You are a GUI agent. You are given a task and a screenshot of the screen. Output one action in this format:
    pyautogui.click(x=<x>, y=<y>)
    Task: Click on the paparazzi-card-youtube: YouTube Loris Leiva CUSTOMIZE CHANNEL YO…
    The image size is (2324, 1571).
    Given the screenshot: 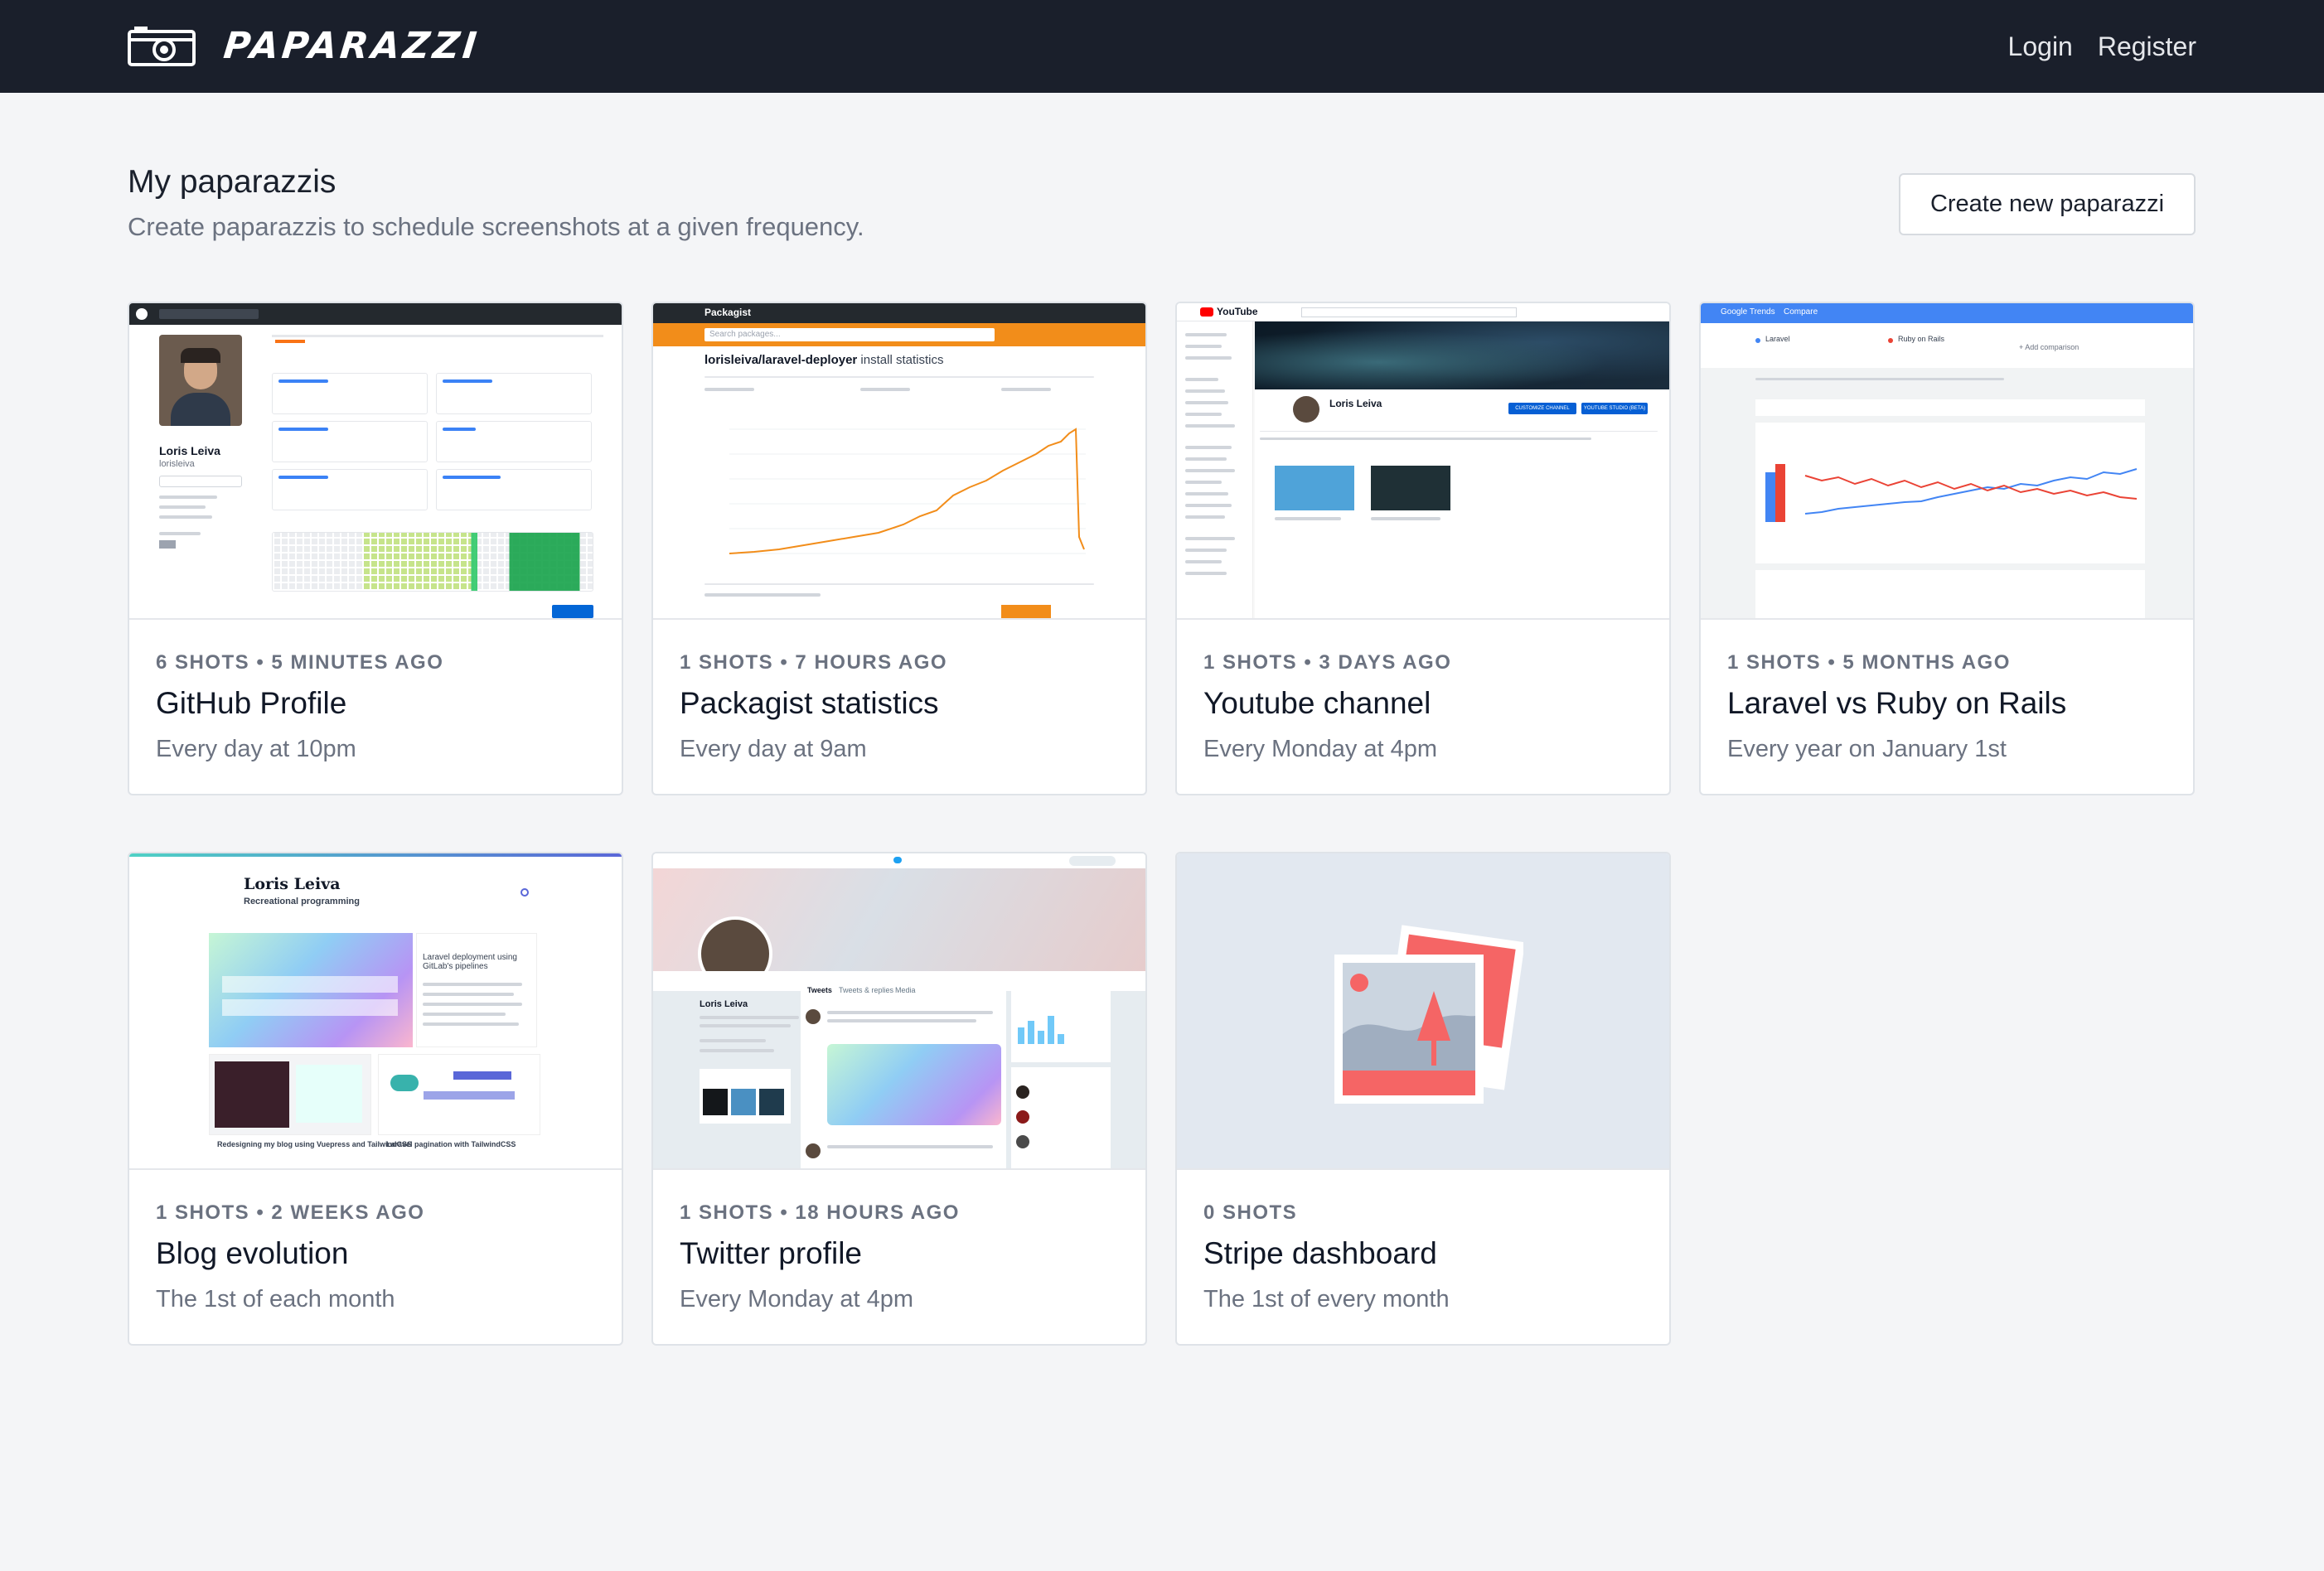 What is the action you would take?
    pyautogui.click(x=1423, y=549)
    